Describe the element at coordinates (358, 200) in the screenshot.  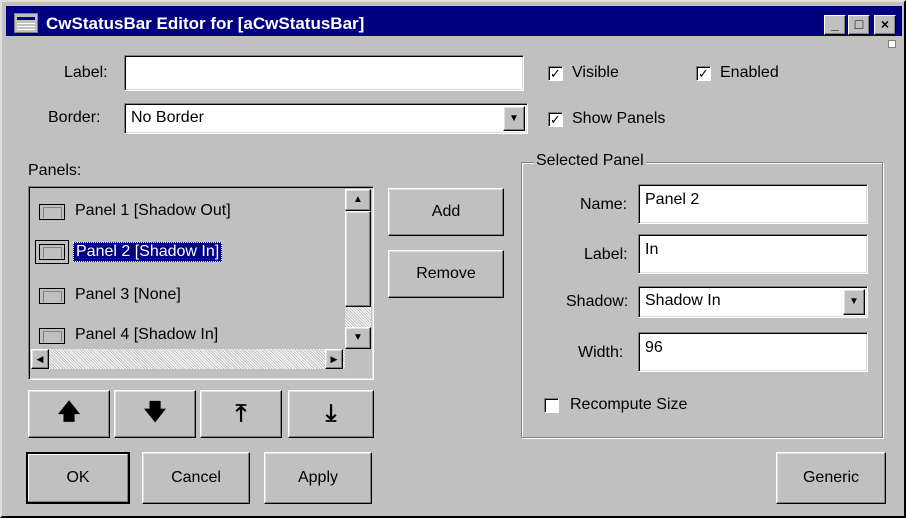
I see `scroll-up-button: ▲` at that location.